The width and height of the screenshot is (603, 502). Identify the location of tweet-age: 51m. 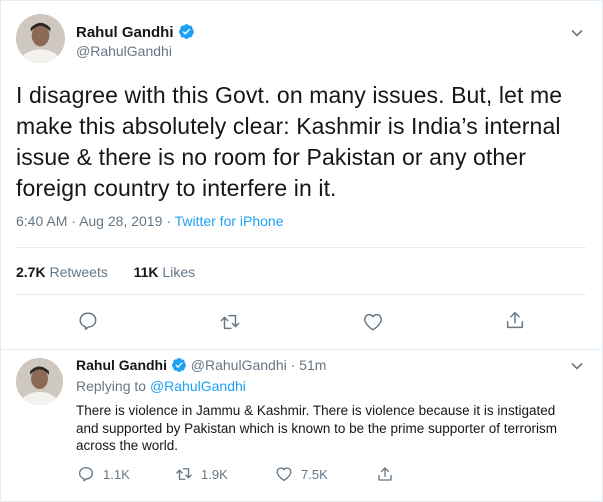
(312, 365).